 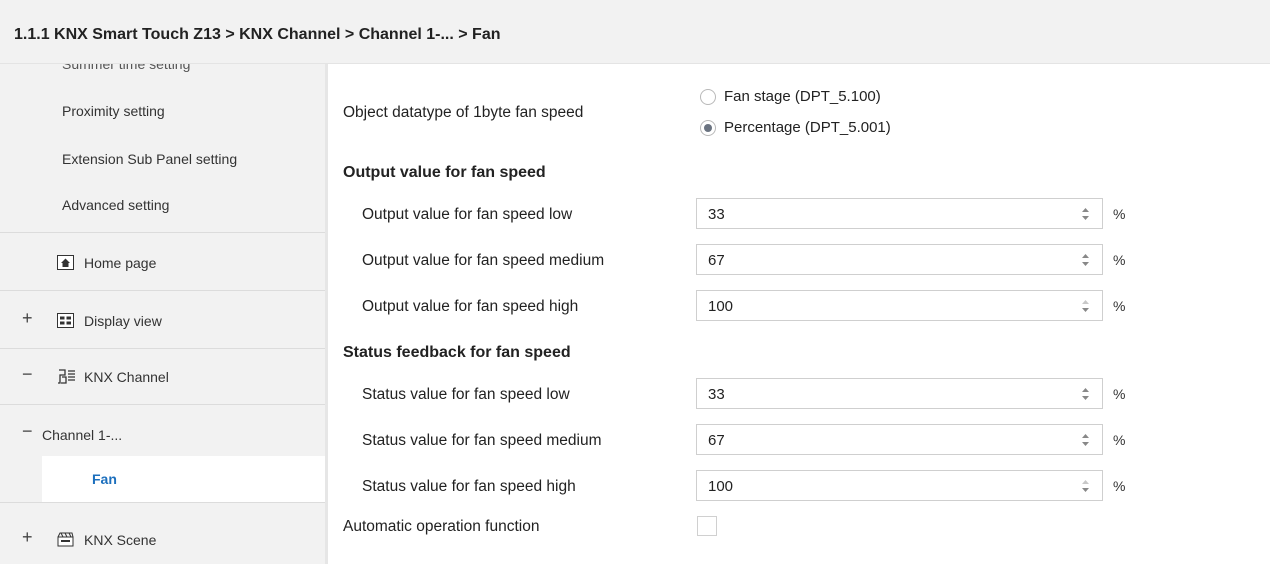 I want to click on knx-channel-icon, so click(x=66, y=376).